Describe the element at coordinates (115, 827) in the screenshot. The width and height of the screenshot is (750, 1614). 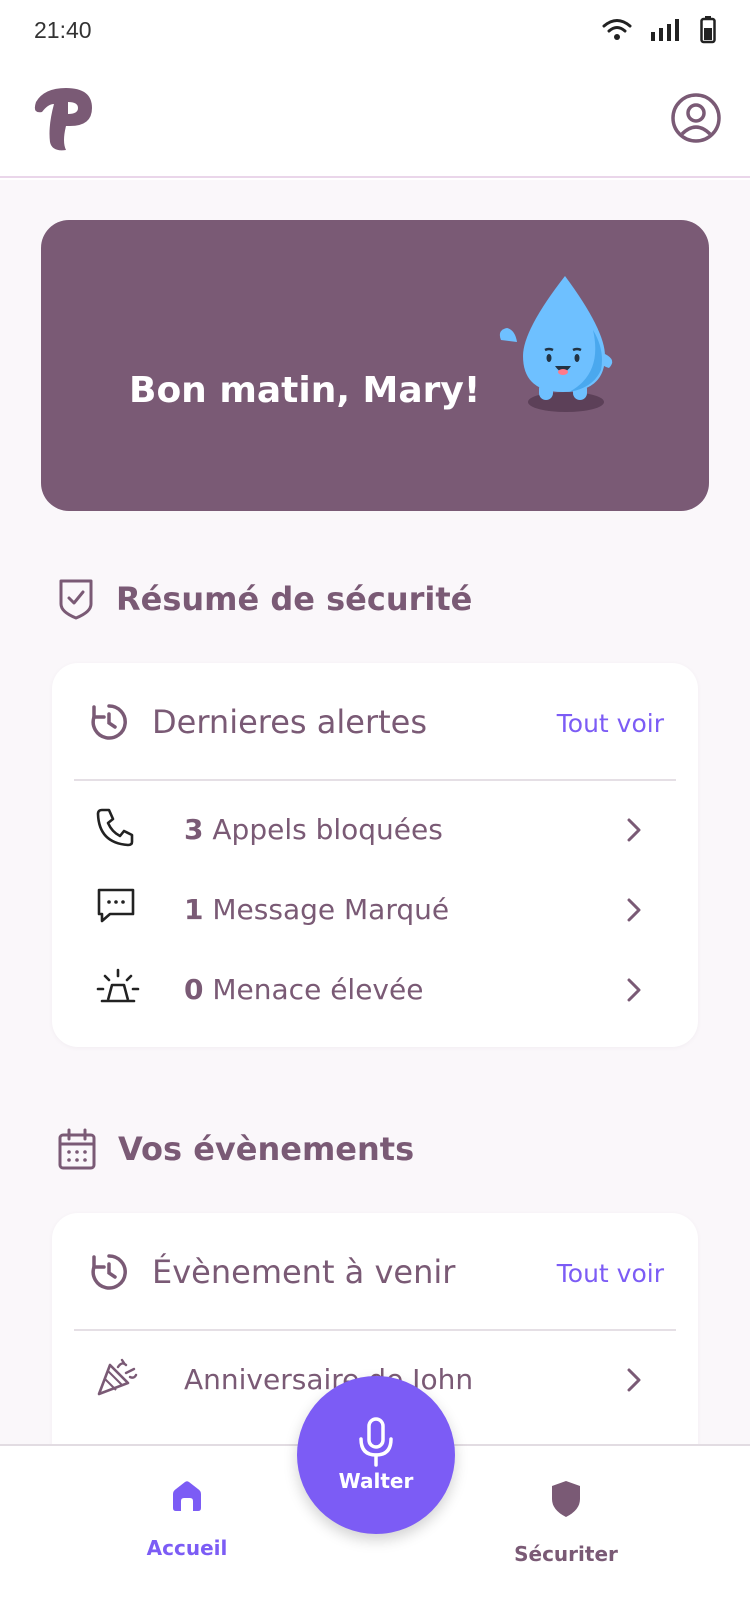
I see `phone-icon` at that location.